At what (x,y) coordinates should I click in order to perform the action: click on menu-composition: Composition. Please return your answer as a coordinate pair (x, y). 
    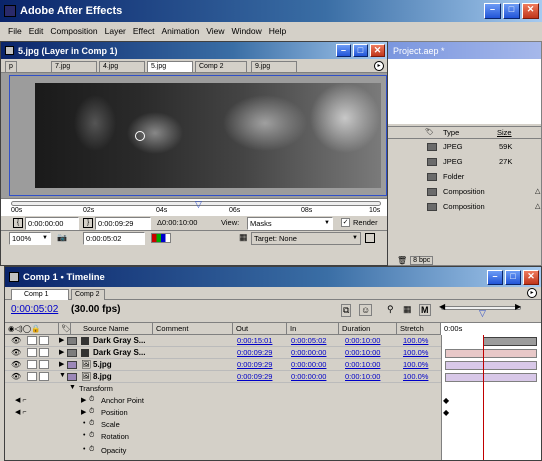
    Looking at the image, I should click on (73, 33).